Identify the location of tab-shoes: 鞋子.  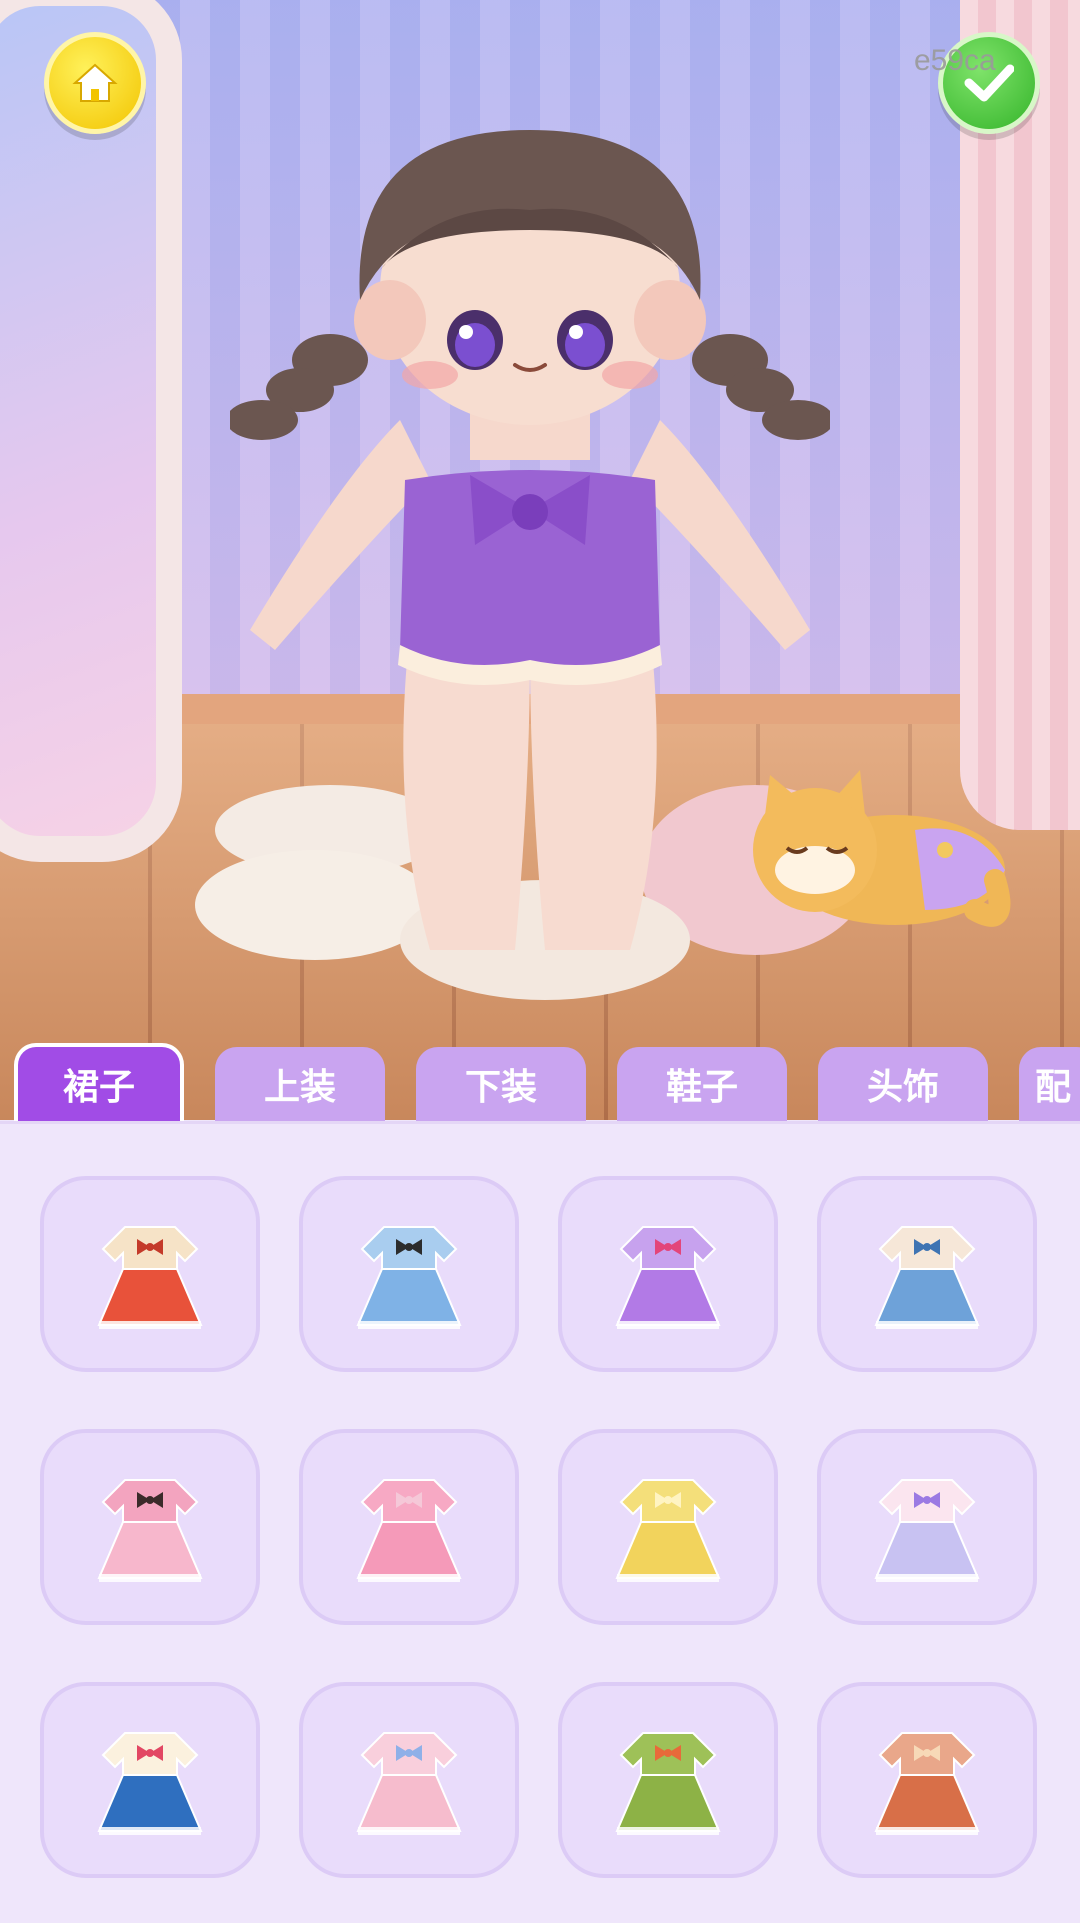
(702, 1084).